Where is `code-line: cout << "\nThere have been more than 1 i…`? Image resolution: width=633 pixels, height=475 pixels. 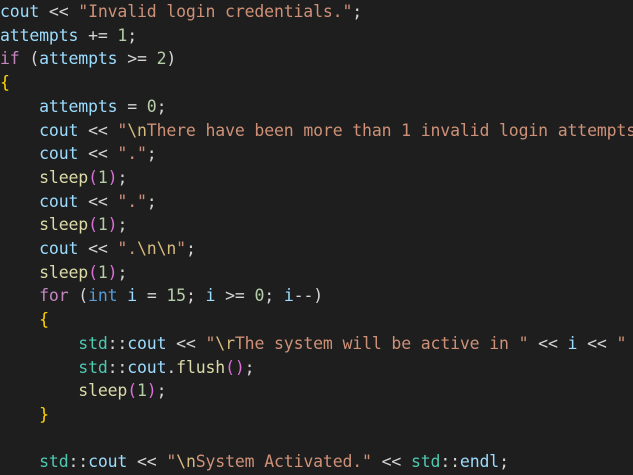
code-line: cout << "\nThere have been more than 1 i… is located at coordinates (316, 131).